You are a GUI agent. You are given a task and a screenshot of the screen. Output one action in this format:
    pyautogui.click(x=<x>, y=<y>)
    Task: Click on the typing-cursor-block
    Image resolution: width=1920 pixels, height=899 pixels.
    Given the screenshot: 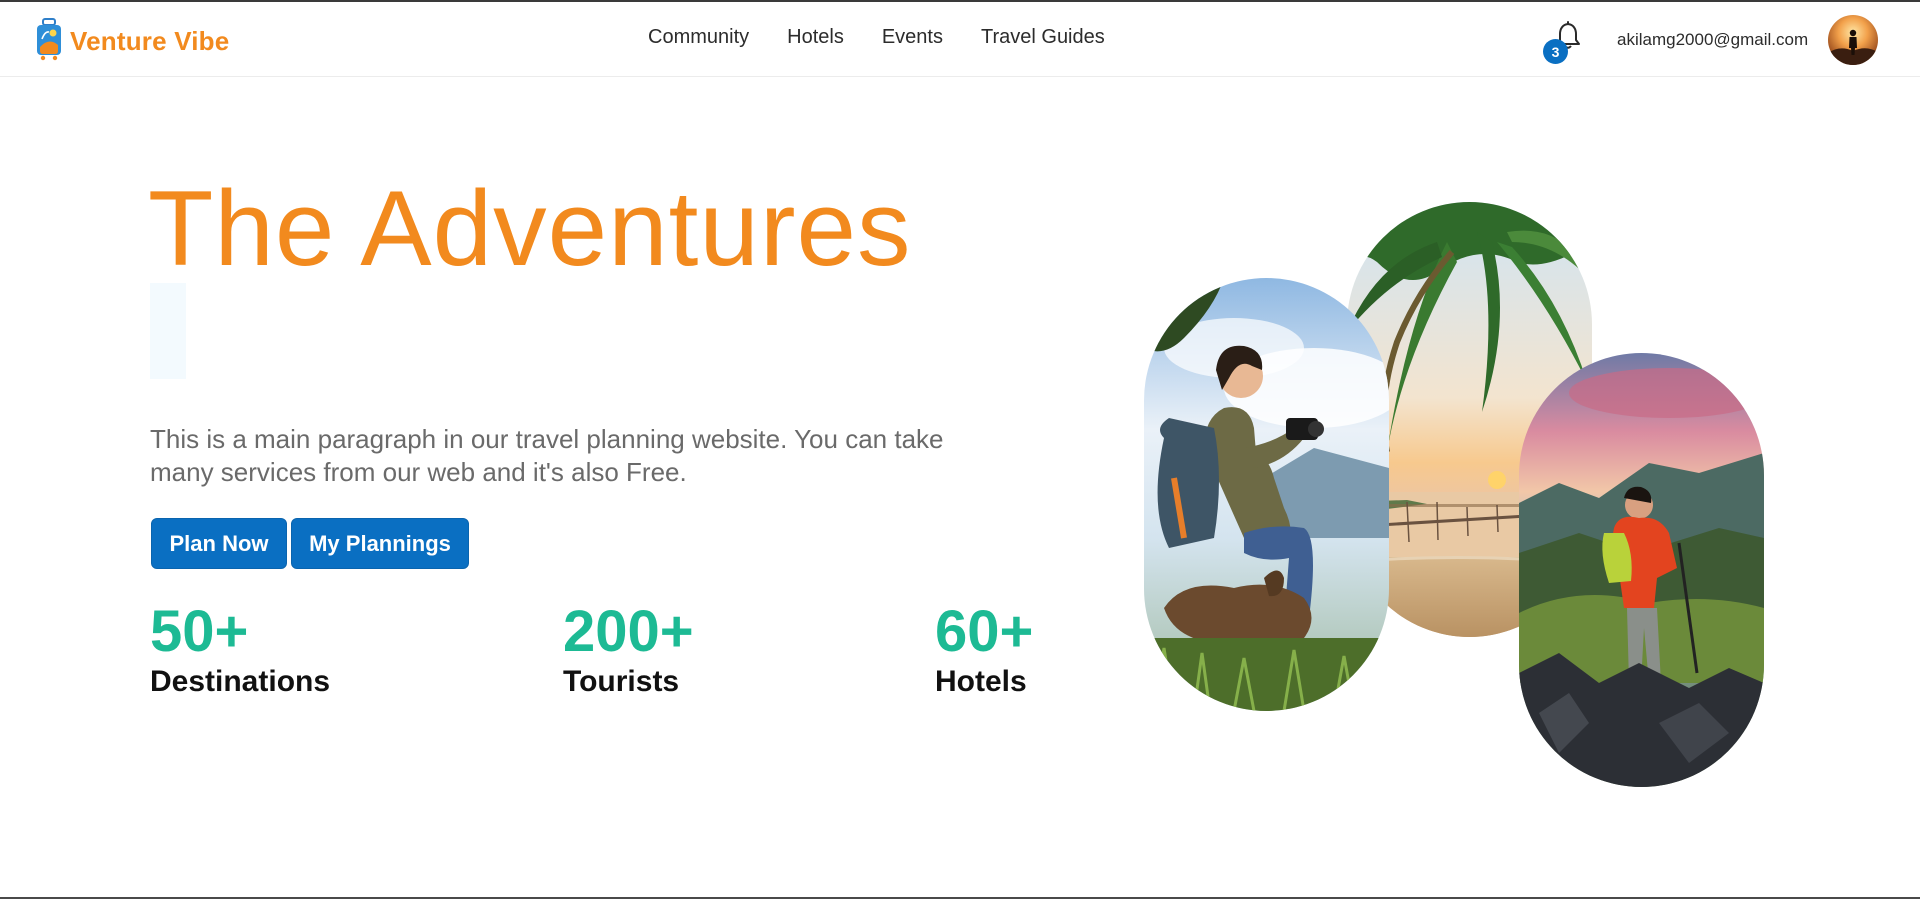 What is the action you would take?
    pyautogui.click(x=168, y=331)
    